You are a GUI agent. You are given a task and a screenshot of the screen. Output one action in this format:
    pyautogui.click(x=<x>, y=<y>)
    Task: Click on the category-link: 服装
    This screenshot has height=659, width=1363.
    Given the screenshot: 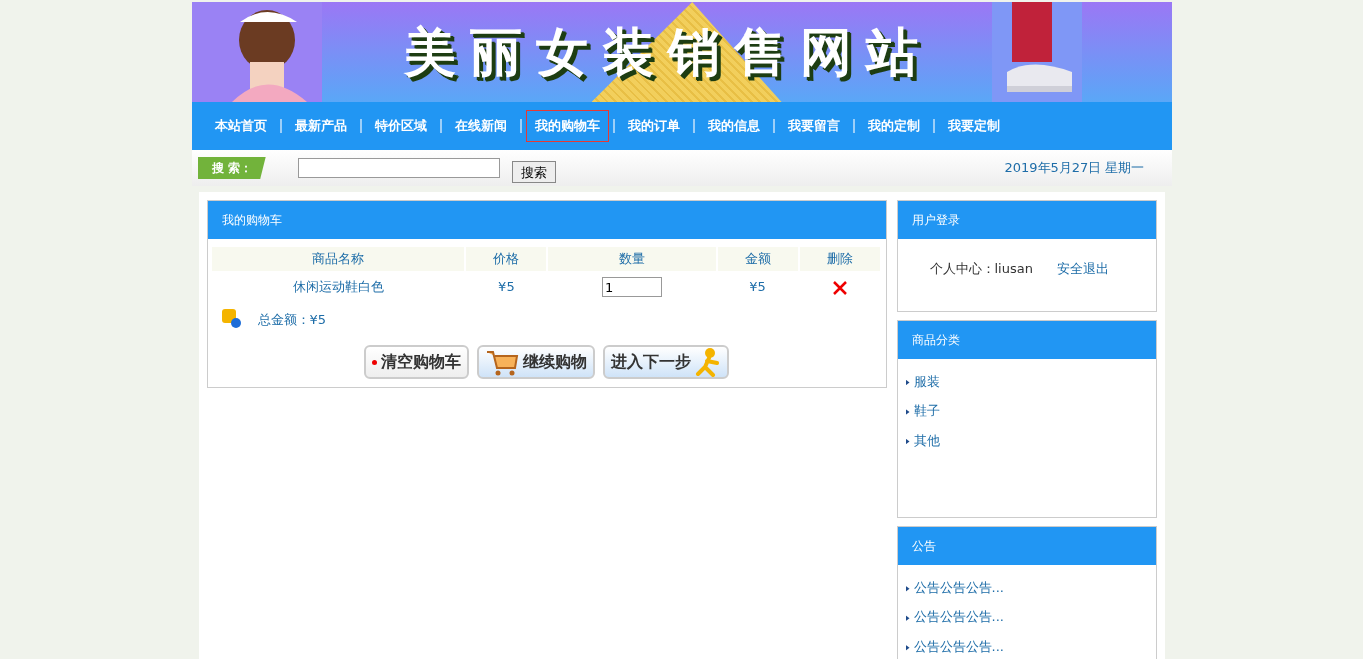 What is the action you would take?
    pyautogui.click(x=926, y=381)
    